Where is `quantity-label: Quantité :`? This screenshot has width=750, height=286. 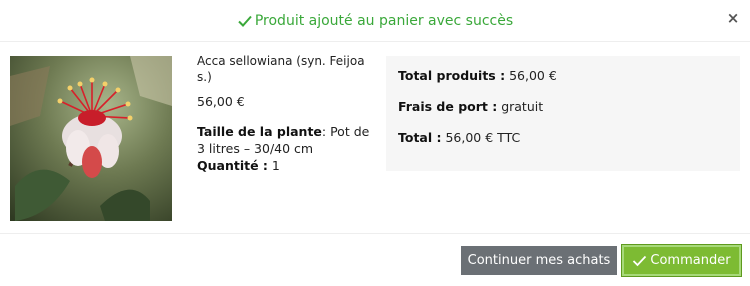
quantity-label: Quantité : is located at coordinates (232, 165).